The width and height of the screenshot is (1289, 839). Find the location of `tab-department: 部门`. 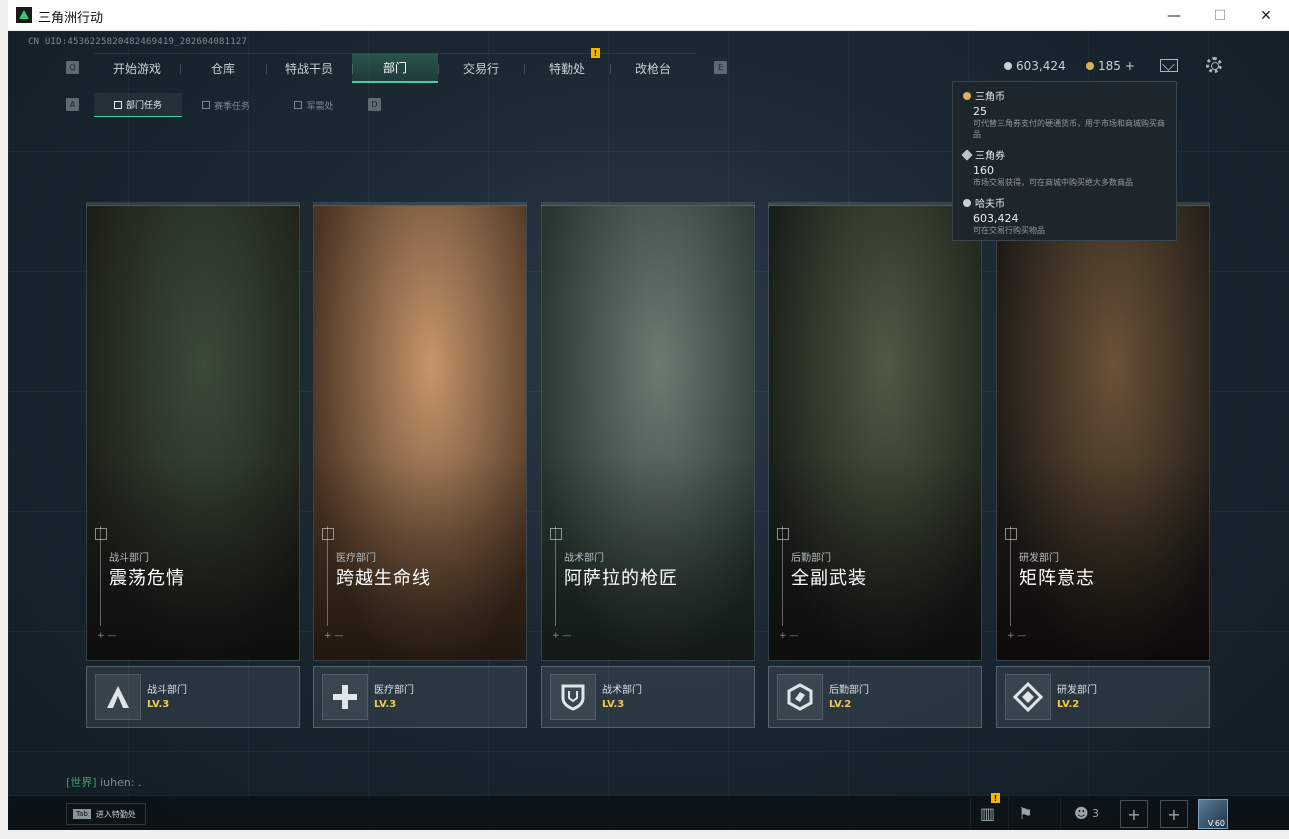

tab-department: 部门 is located at coordinates (395, 68).